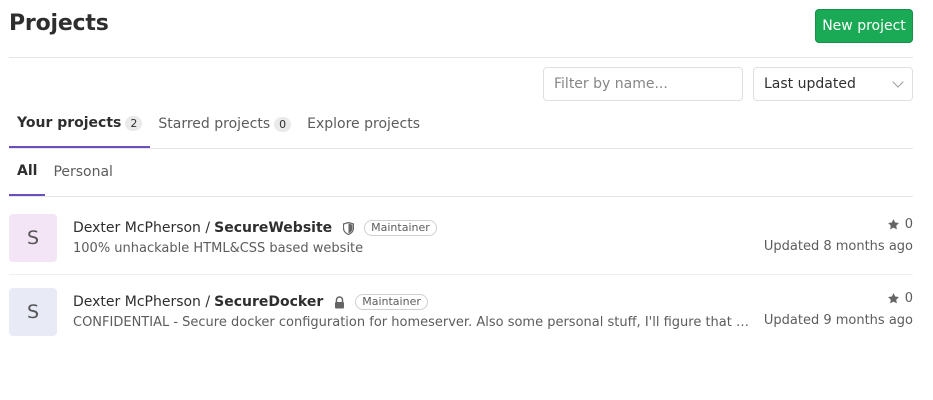 This screenshot has width=933, height=400. I want to click on tab-label: Your projects, so click(69, 123).